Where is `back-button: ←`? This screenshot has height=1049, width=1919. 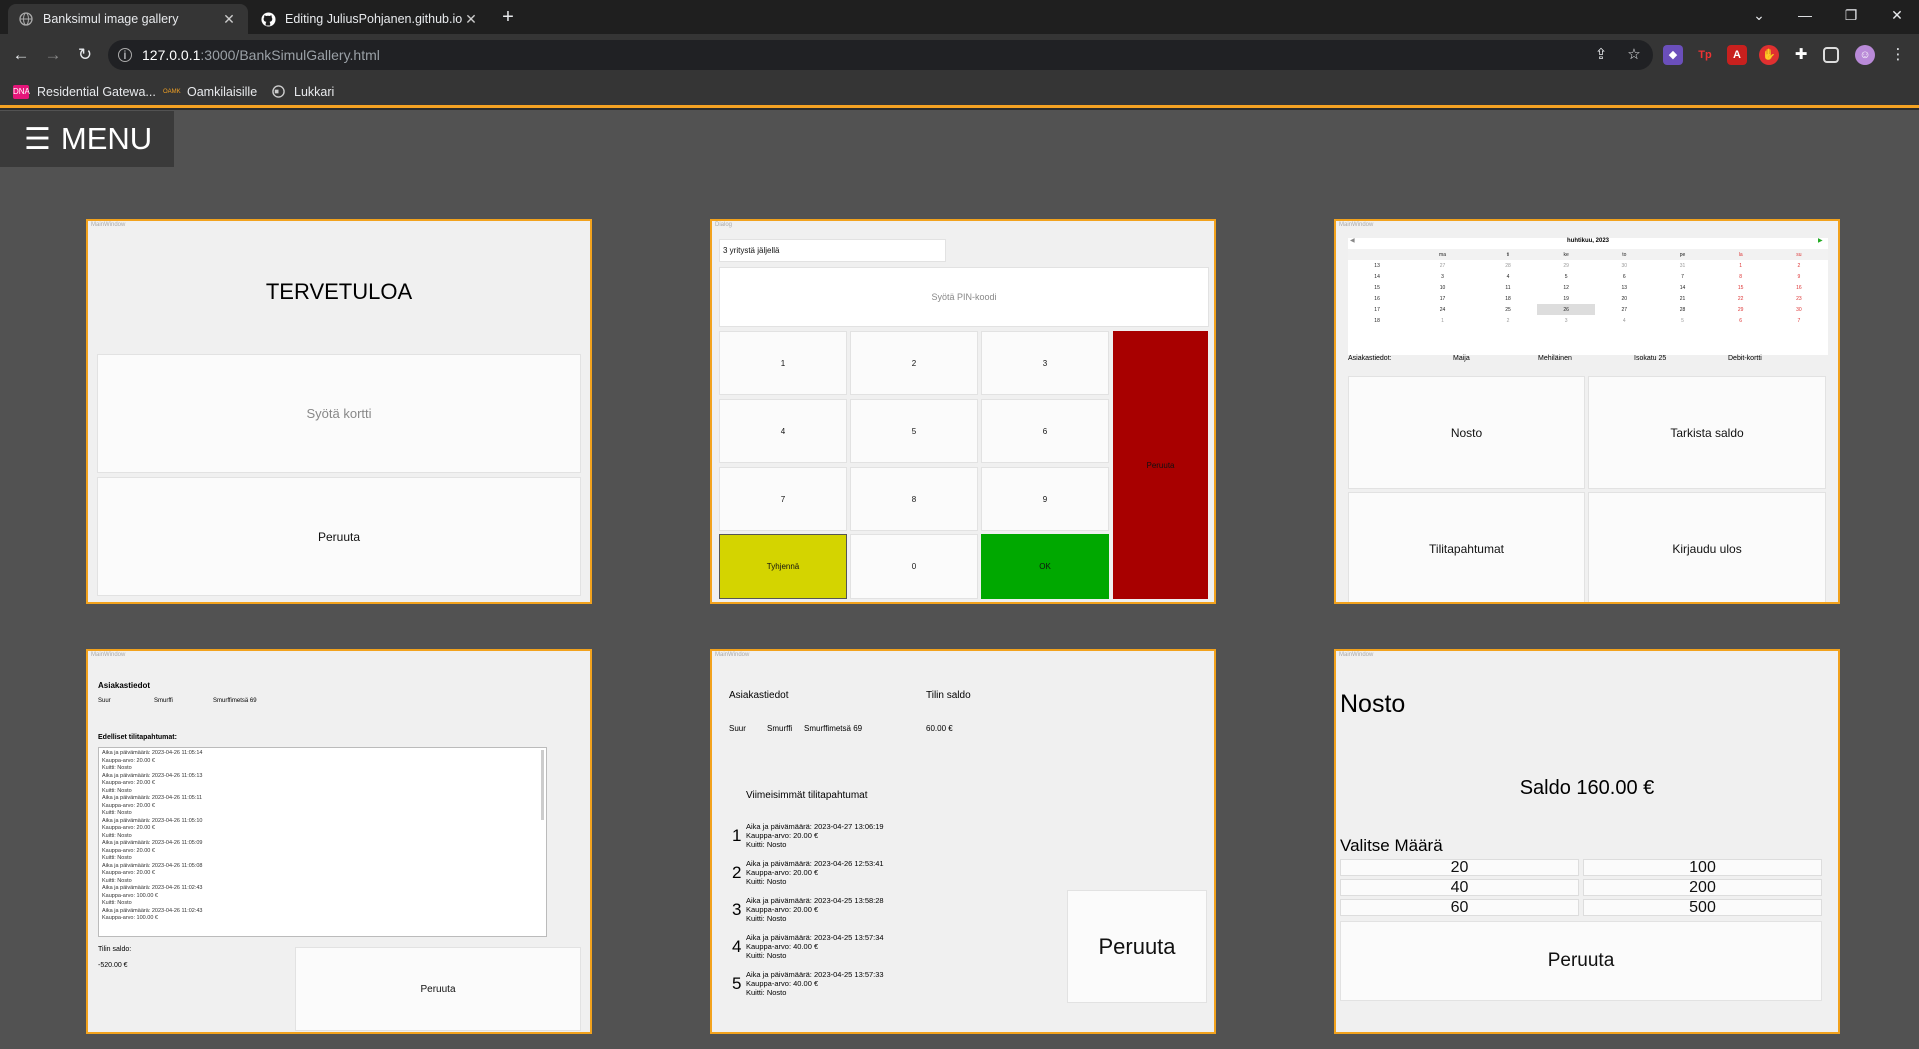 back-button: ← is located at coordinates (21, 55).